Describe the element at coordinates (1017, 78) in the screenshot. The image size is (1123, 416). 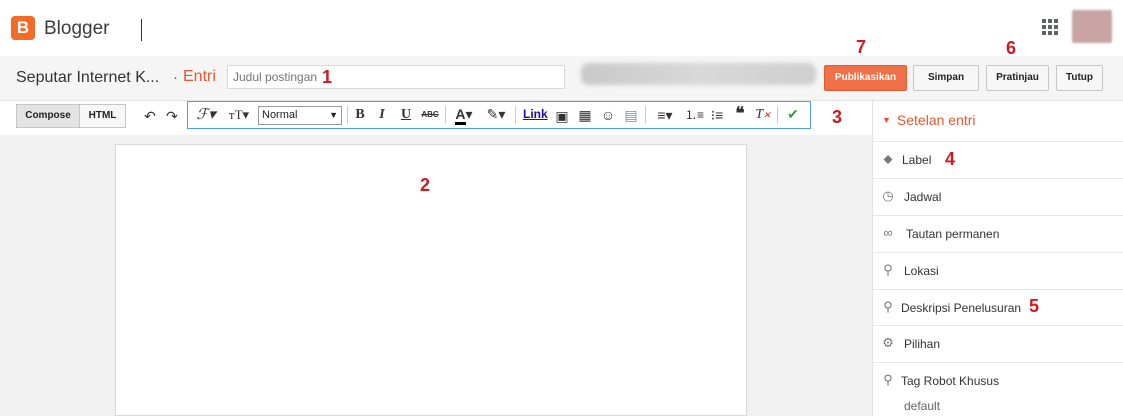
I see `preview-button: Pratinjau` at that location.